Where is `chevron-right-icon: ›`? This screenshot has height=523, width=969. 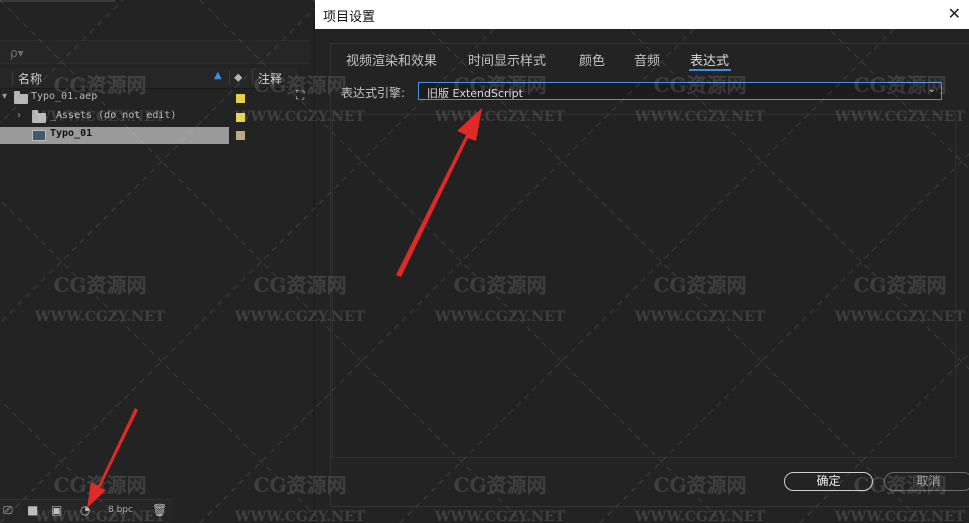
chevron-right-icon: › is located at coordinates (19, 115).